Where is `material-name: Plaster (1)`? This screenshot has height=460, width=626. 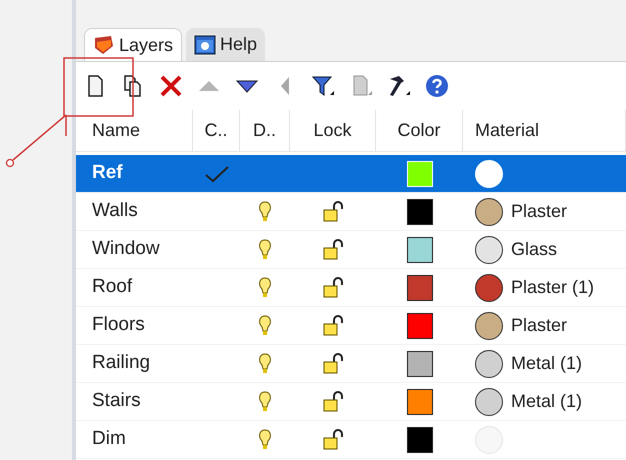
material-name: Plaster (1) is located at coordinates (552, 287).